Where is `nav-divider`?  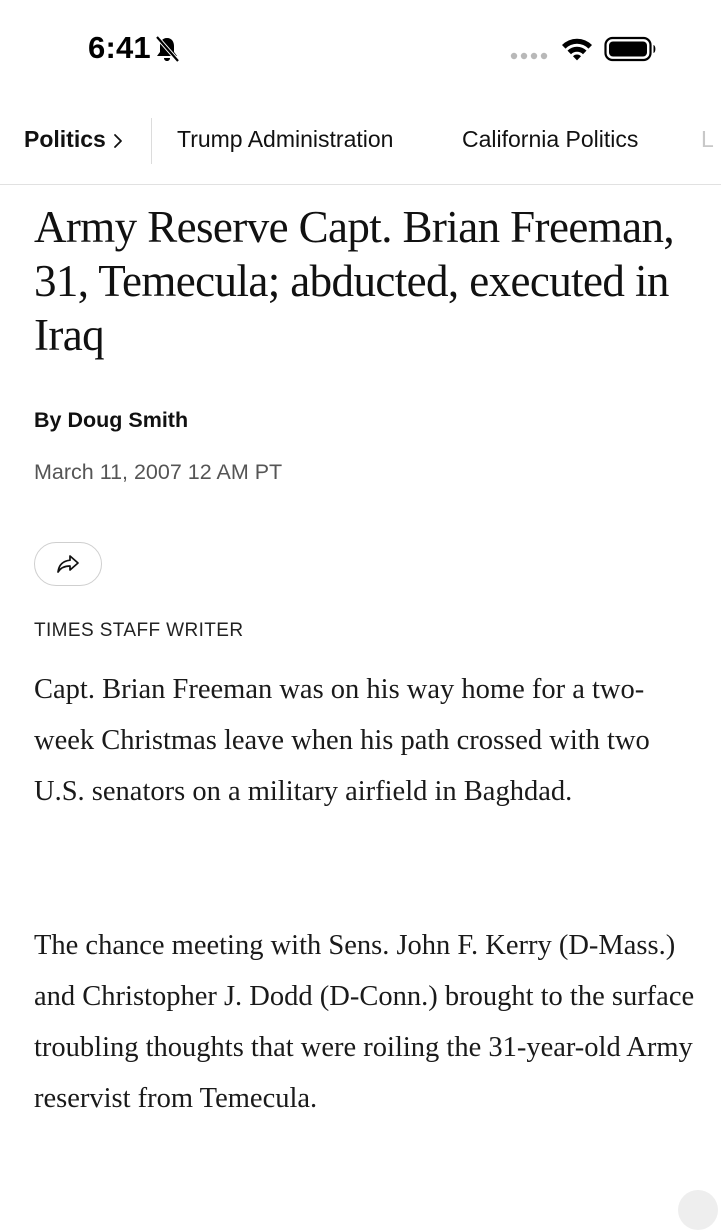 nav-divider is located at coordinates (151, 141).